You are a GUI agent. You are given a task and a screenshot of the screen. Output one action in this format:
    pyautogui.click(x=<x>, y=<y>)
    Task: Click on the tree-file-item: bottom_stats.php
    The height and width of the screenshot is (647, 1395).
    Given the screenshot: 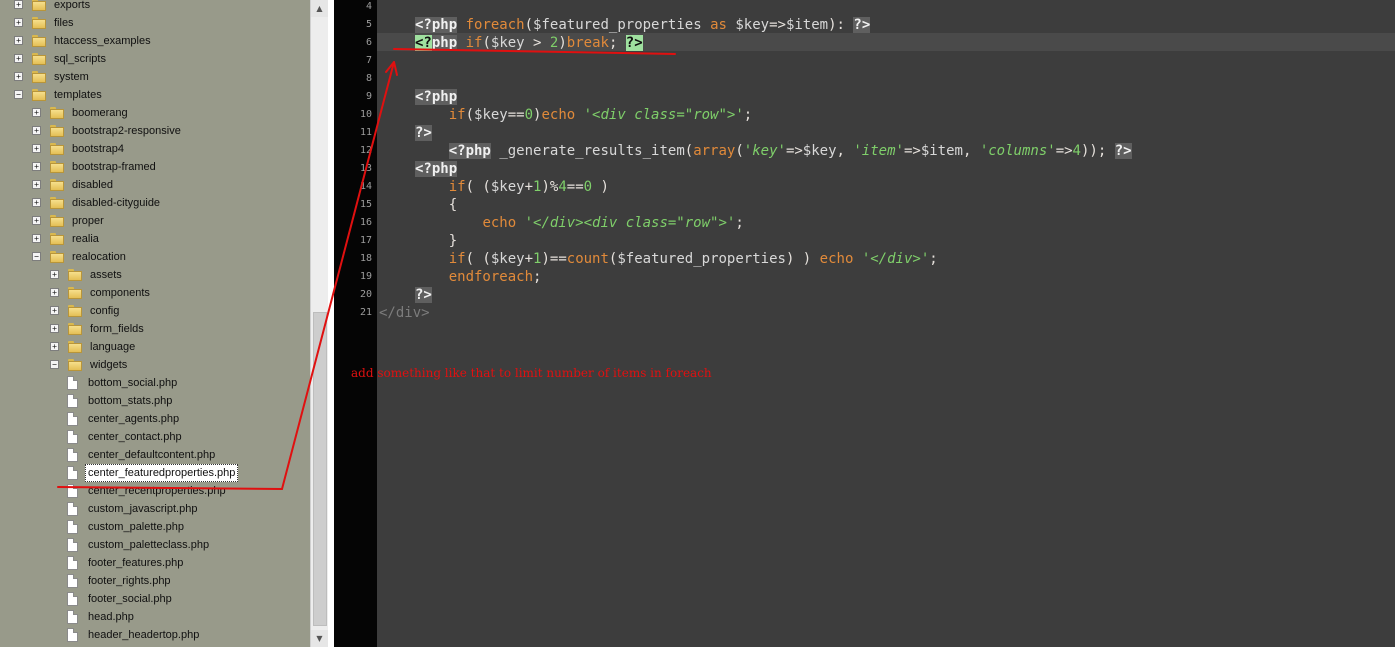 What is the action you would take?
    pyautogui.click(x=155, y=401)
    